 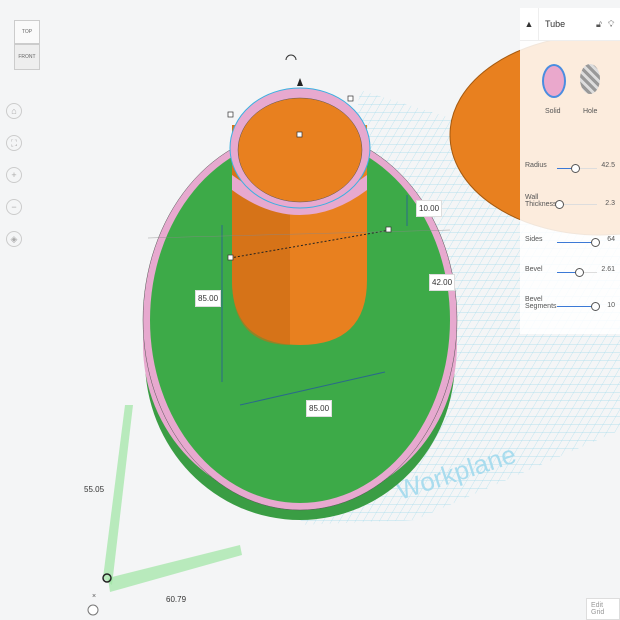 I want to click on dim-workplane-y: 55.05, so click(x=94, y=489).